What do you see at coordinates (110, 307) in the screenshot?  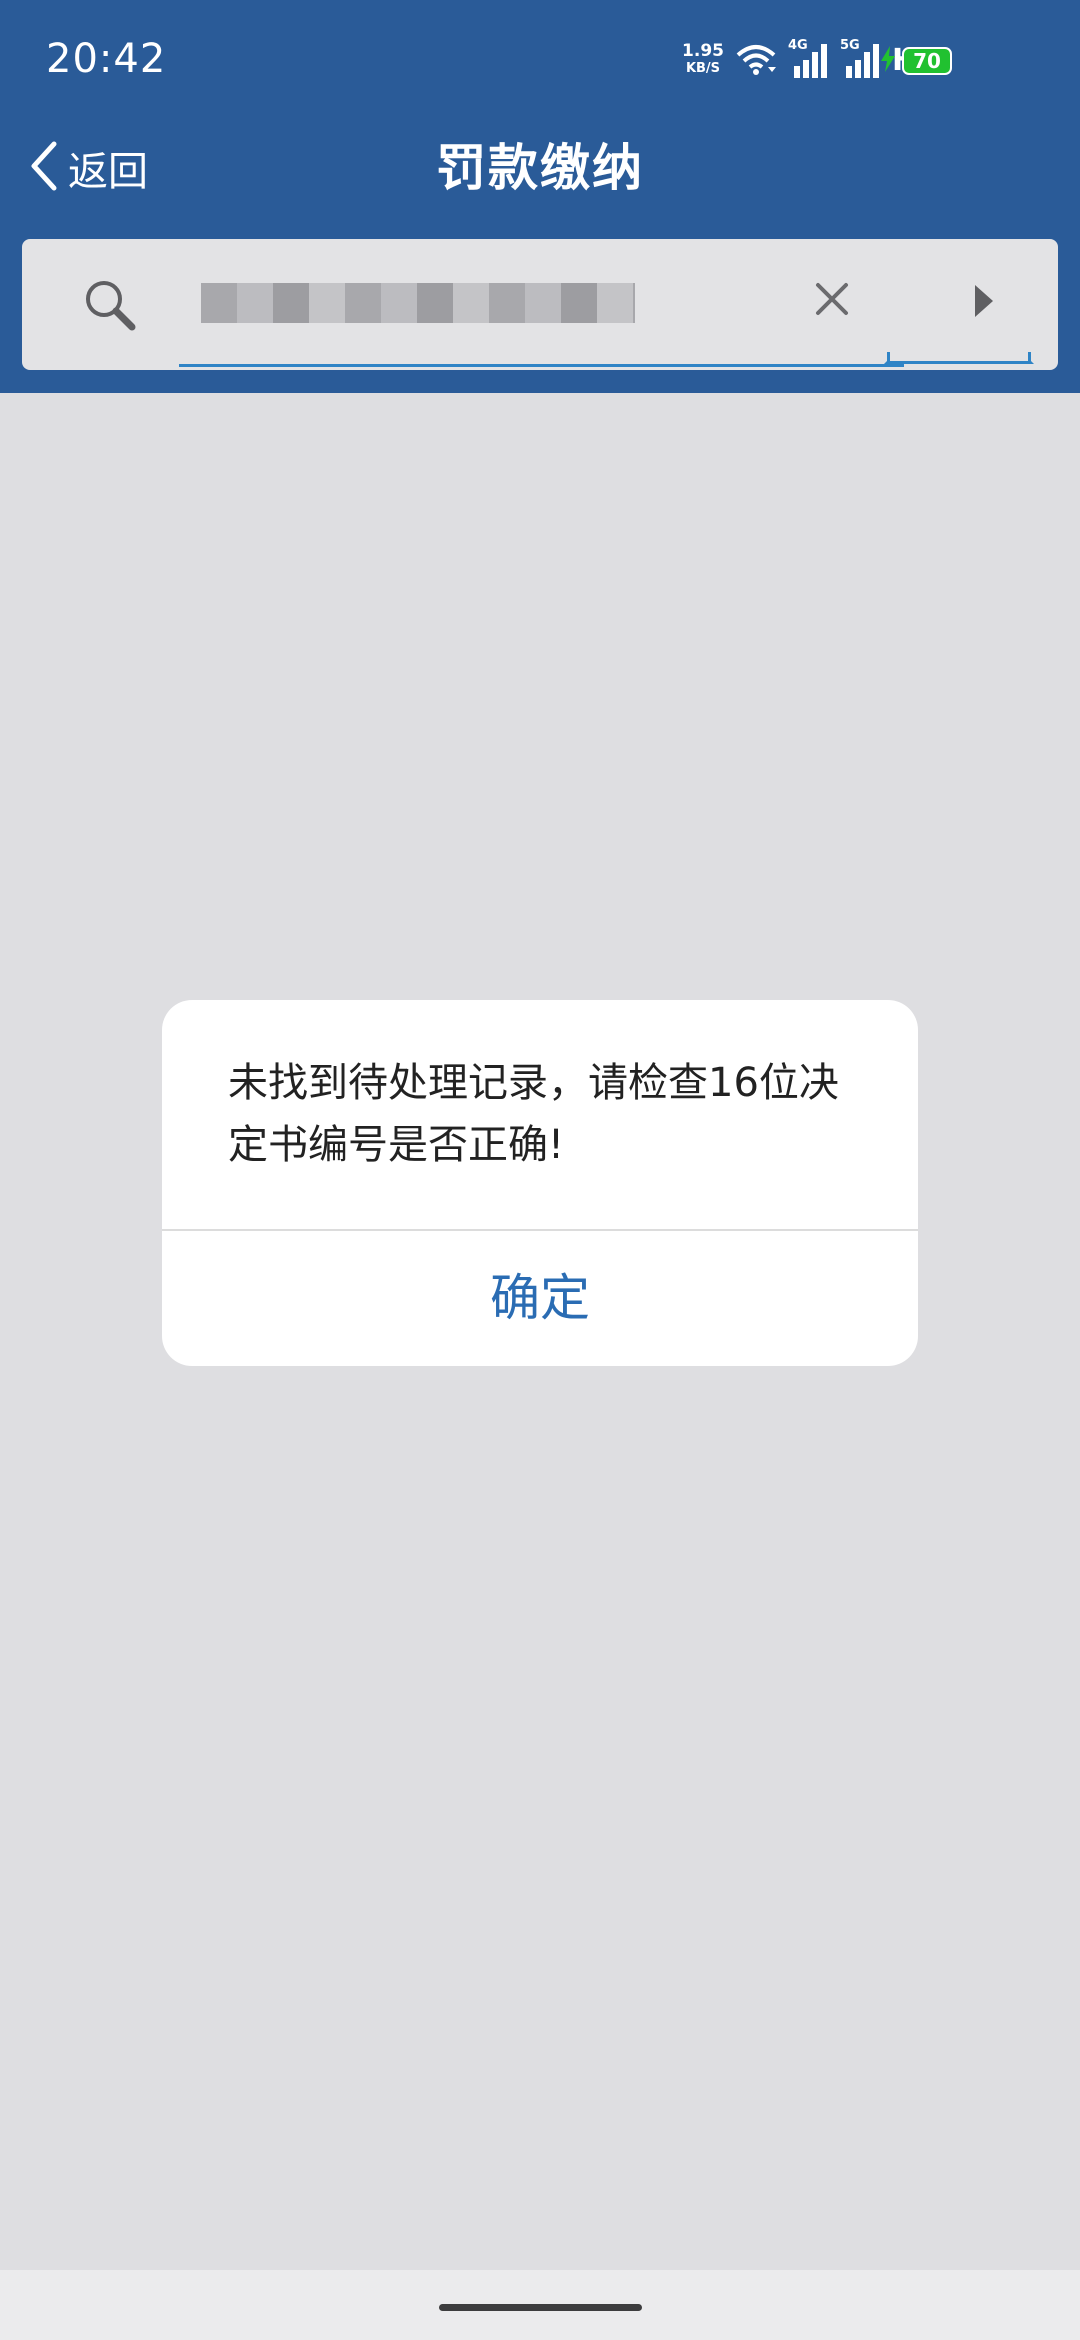 I see `search-icon` at bounding box center [110, 307].